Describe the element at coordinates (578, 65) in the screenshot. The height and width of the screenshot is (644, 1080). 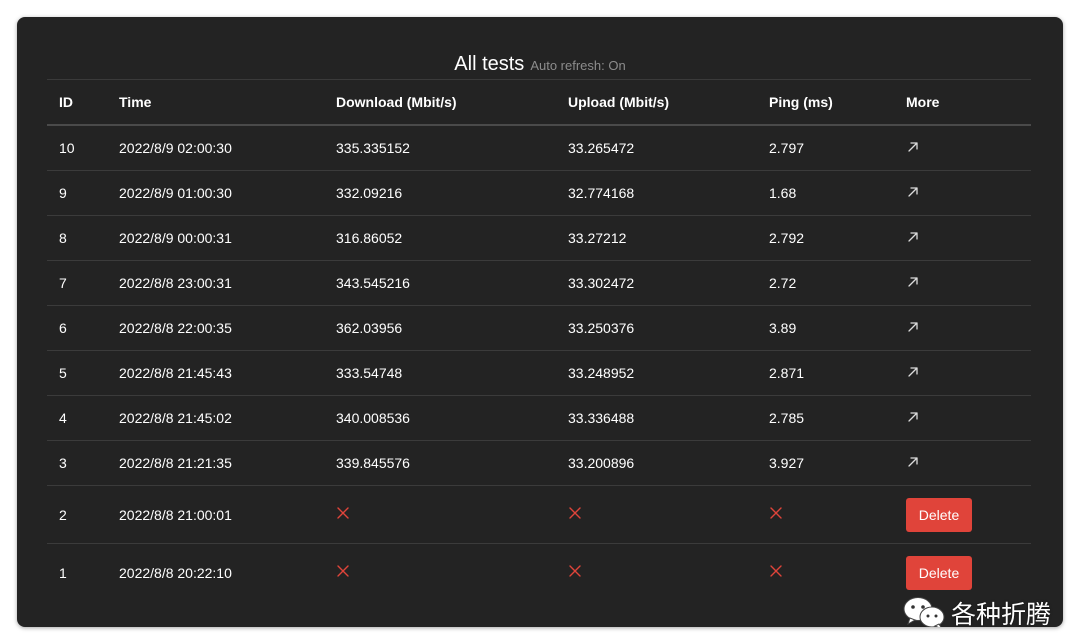
I see `auto-refresh-status: Auto refresh: On` at that location.